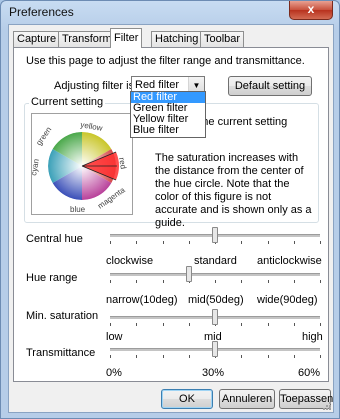 This screenshot has height=419, width=340. I want to click on tab-hatching: Hatching, so click(177, 39).